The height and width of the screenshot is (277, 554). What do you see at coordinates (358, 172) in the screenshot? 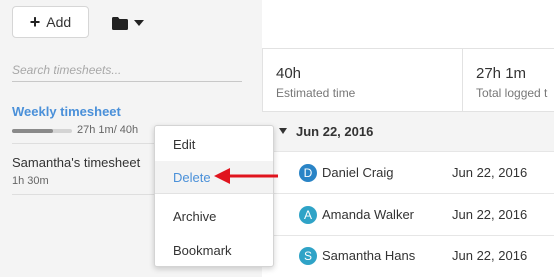
I see `row-user-name: Daniel Craig` at bounding box center [358, 172].